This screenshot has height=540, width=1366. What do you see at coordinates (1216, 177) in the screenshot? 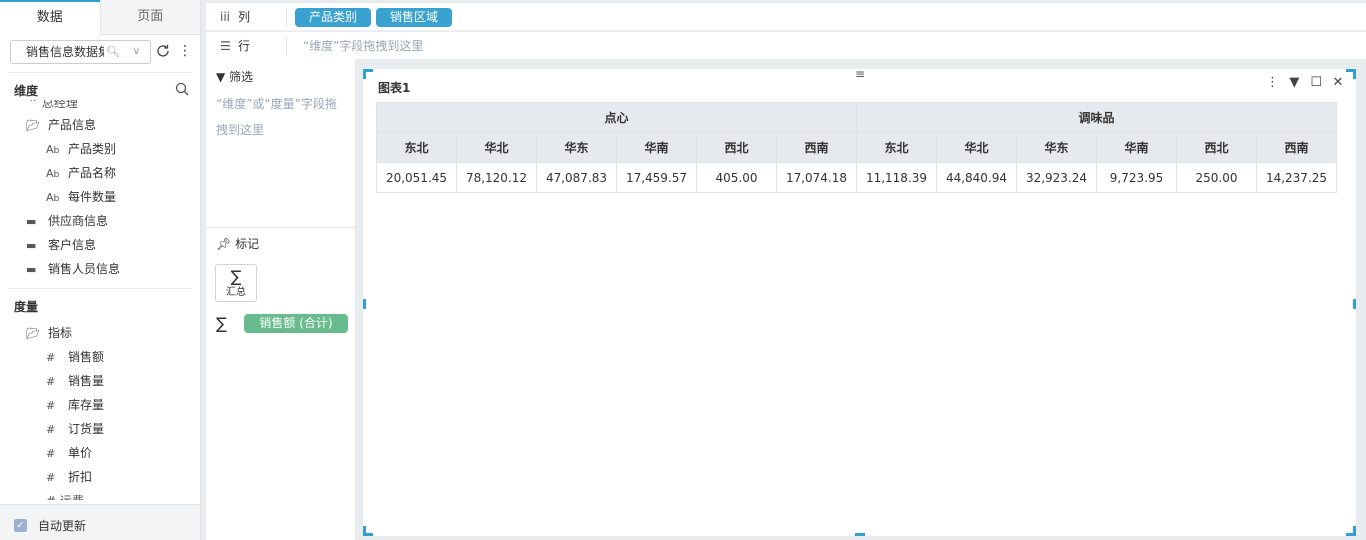
I see `table-cell: 250.00` at bounding box center [1216, 177].